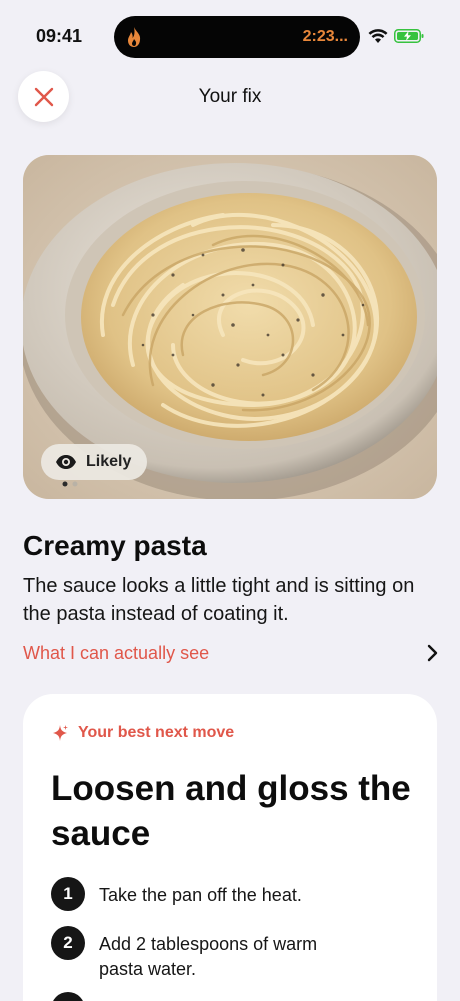  I want to click on step-number: 3, so click(68, 996).